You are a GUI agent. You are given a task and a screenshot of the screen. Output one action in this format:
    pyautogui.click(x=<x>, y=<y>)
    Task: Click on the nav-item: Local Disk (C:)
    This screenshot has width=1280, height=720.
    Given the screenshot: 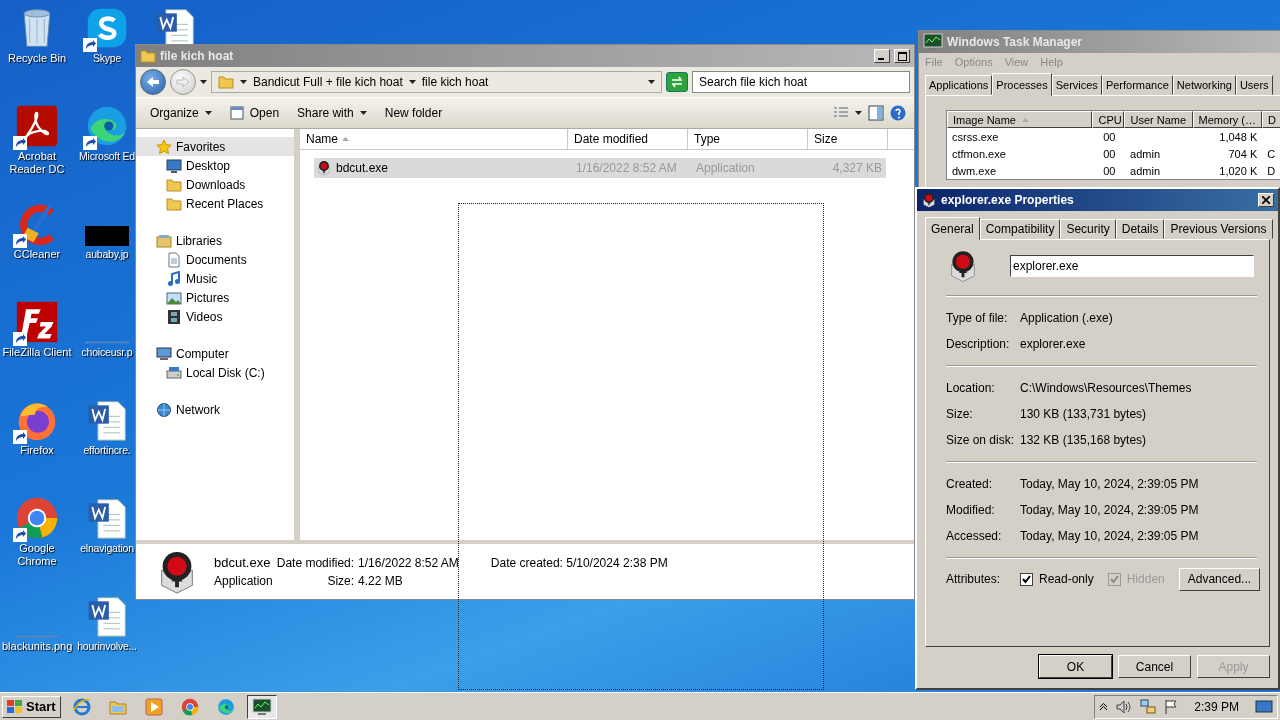 What is the action you would take?
    pyautogui.click(x=215, y=372)
    